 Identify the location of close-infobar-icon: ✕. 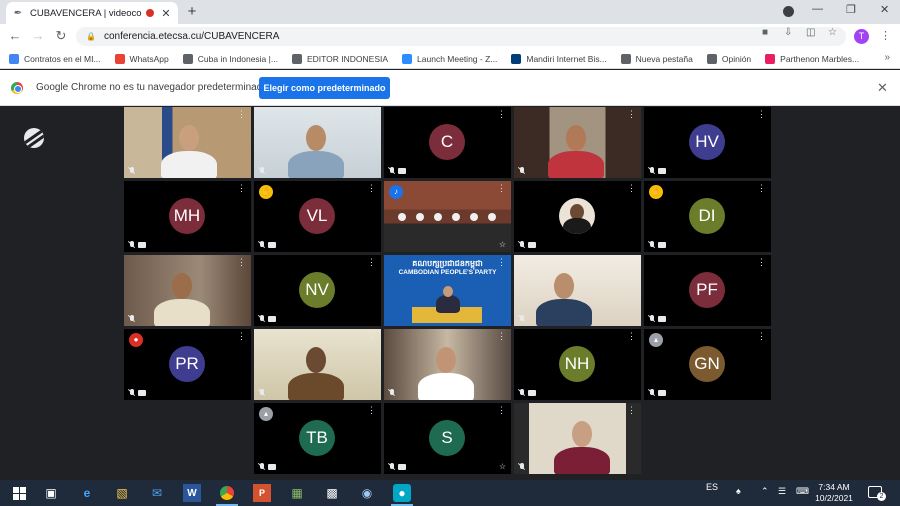
(882, 88).